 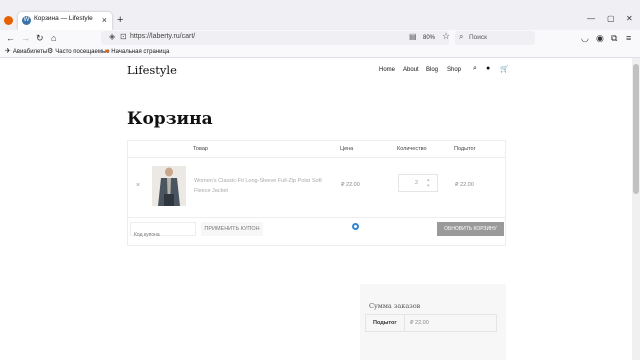 I want to click on account-icon: ◉, so click(x=600, y=38).